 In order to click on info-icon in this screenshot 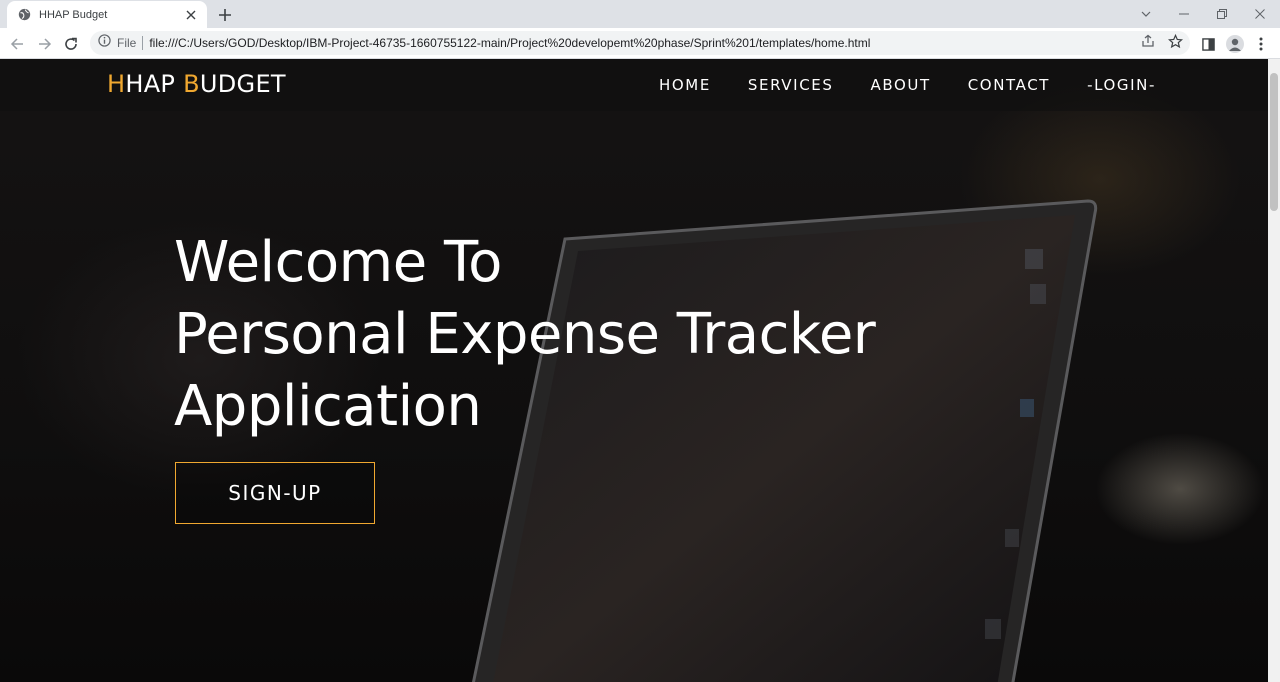, I will do `click(104, 43)`.